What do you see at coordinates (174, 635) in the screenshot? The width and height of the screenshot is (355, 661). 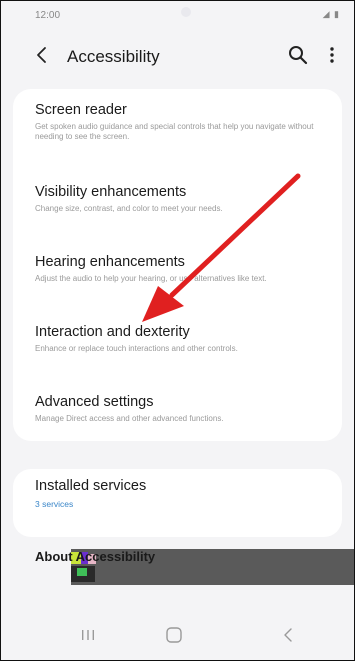 I see `home-icon` at bounding box center [174, 635].